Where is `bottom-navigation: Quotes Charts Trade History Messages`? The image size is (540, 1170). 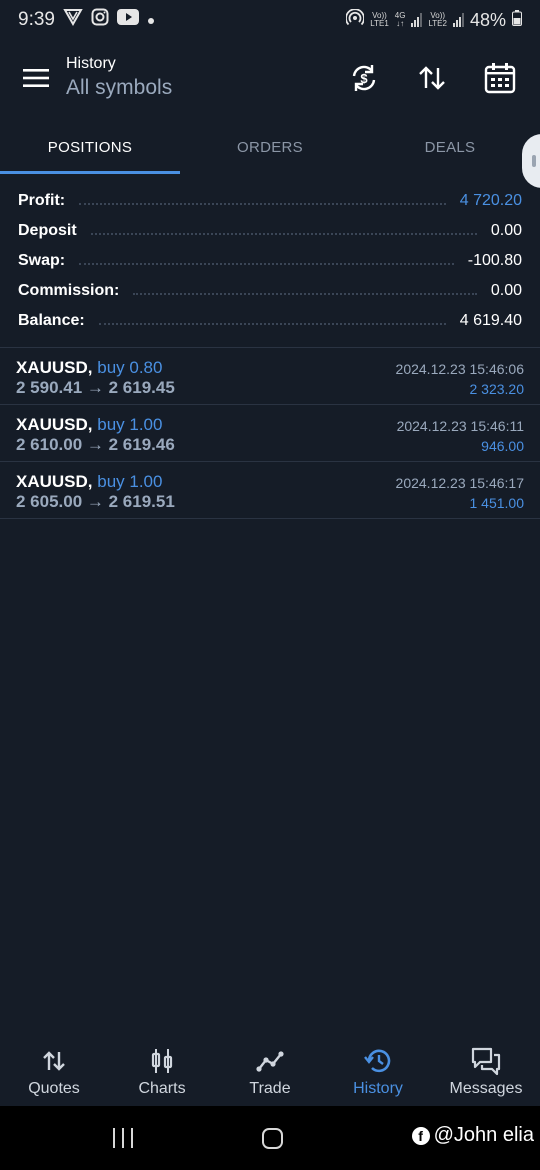 bottom-navigation: Quotes Charts Trade History Messages is located at coordinates (270, 1071).